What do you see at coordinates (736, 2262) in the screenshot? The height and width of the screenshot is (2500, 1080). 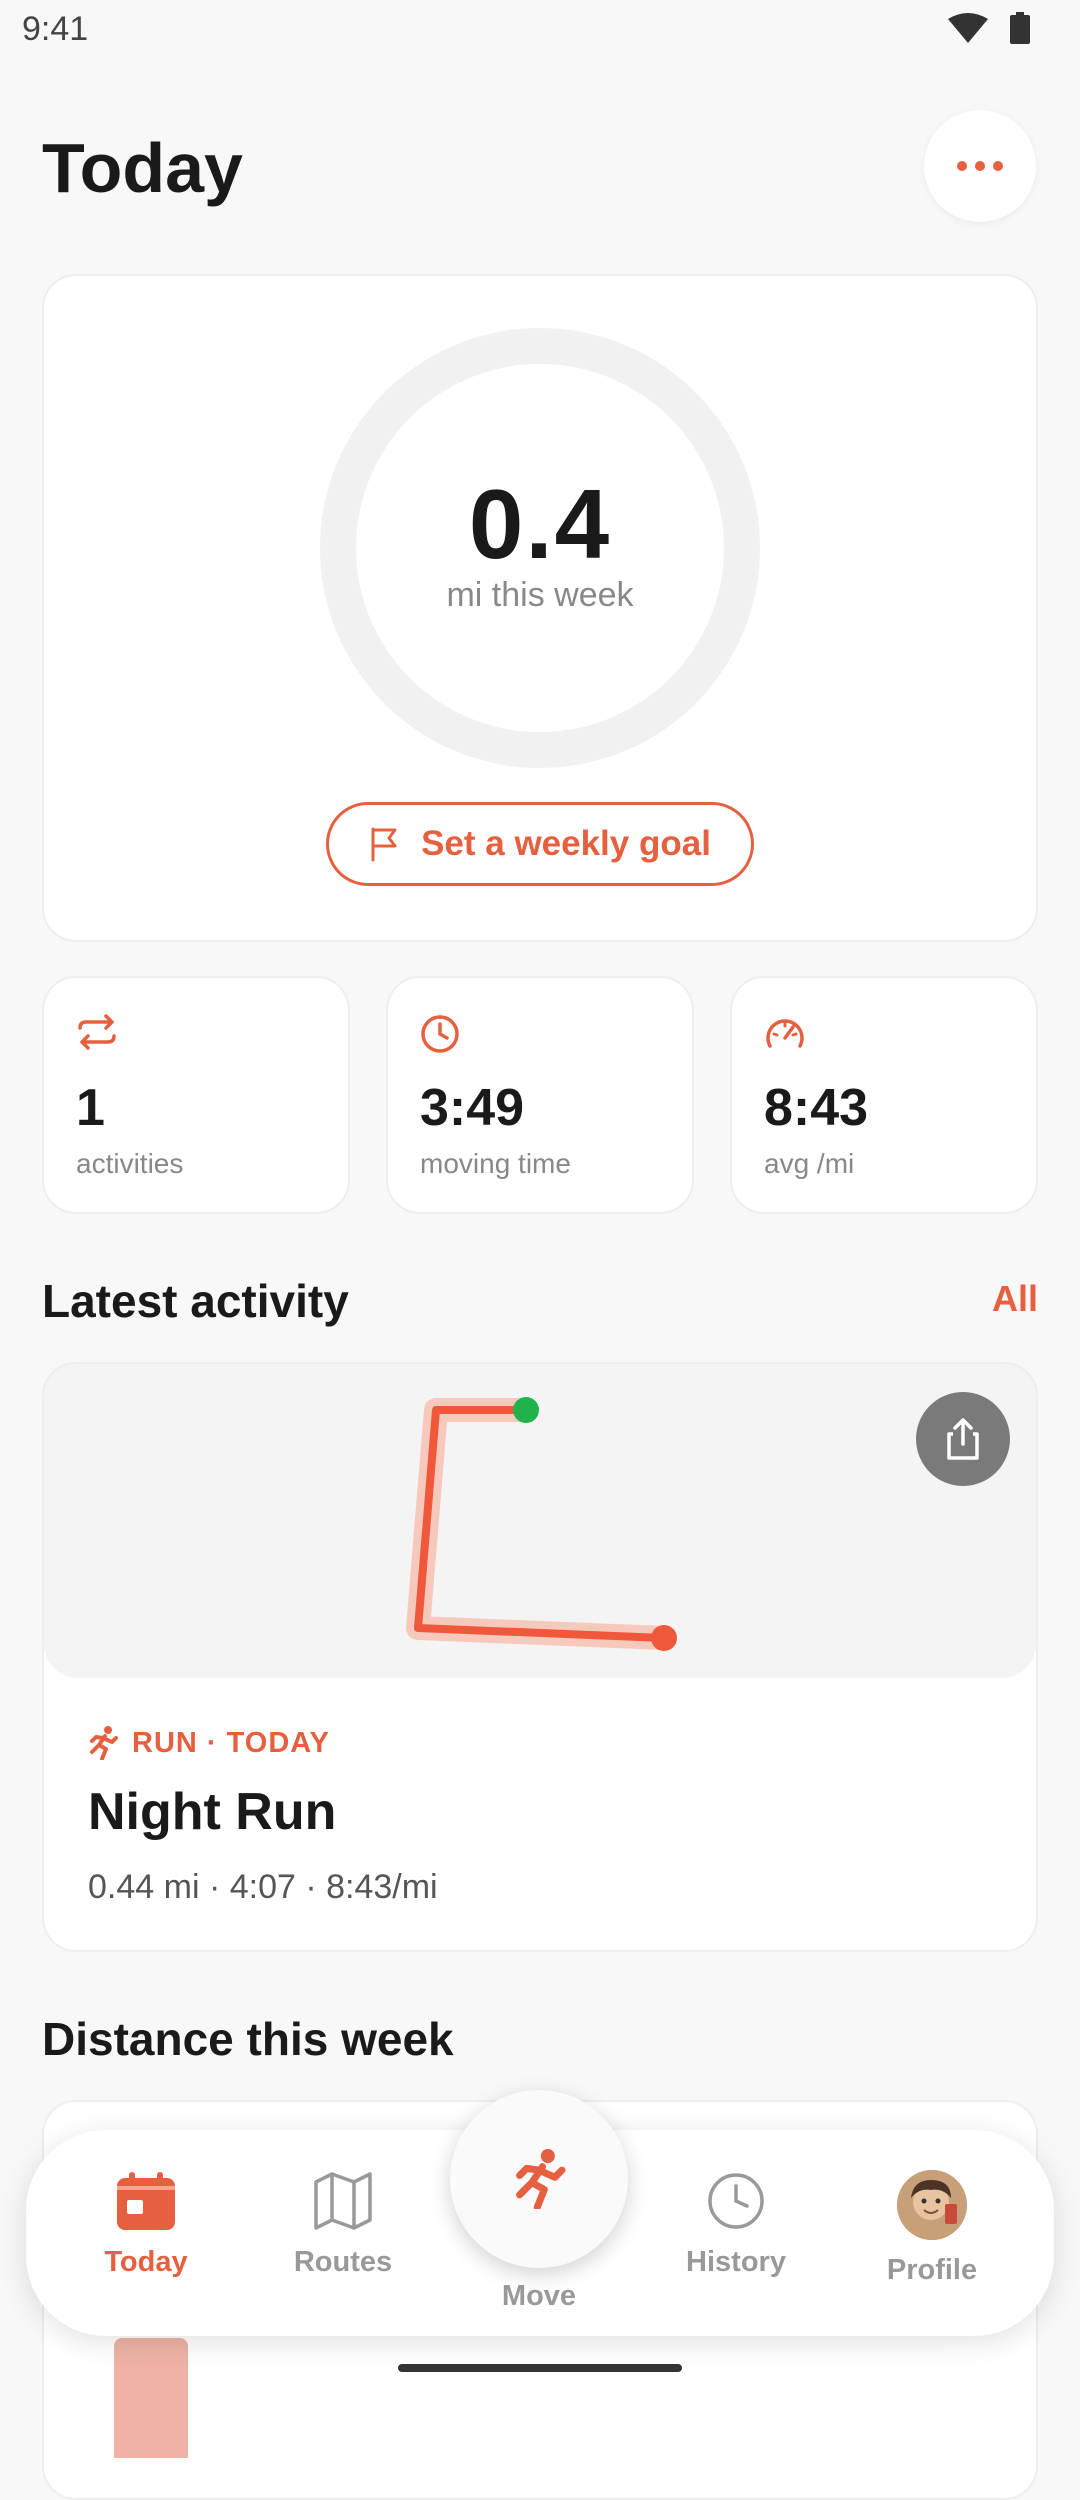 I see `tab-label: History` at bounding box center [736, 2262].